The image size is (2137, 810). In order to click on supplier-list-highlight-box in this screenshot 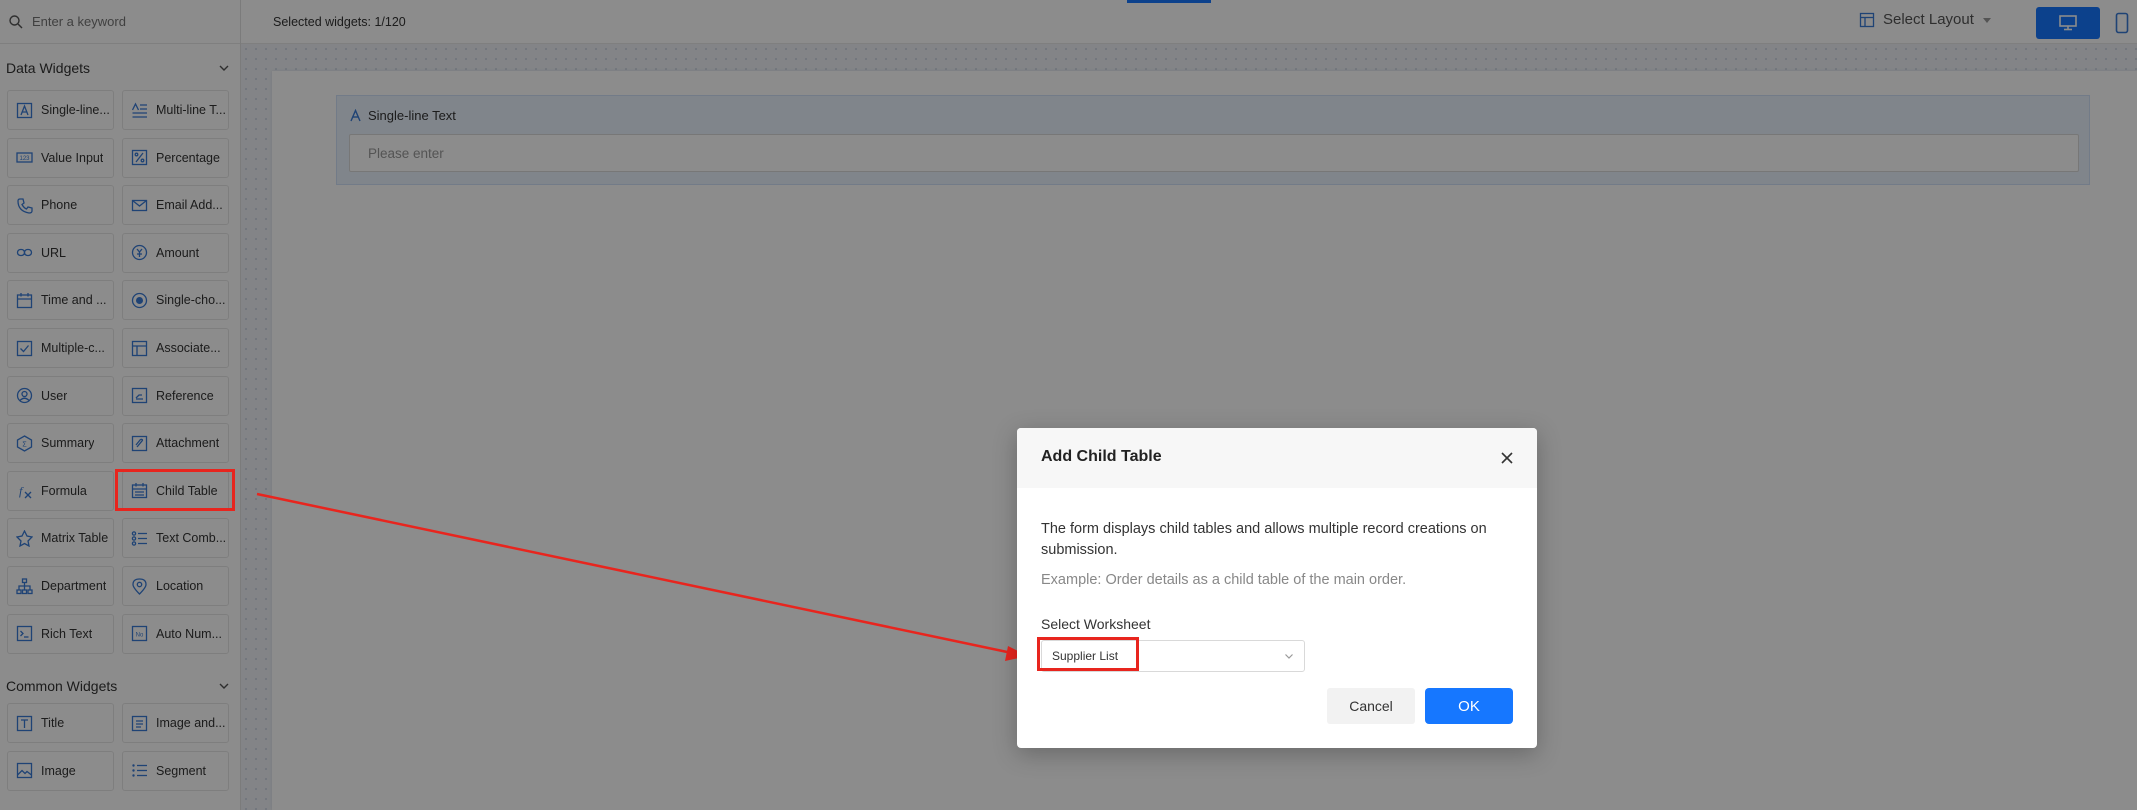, I will do `click(1088, 654)`.